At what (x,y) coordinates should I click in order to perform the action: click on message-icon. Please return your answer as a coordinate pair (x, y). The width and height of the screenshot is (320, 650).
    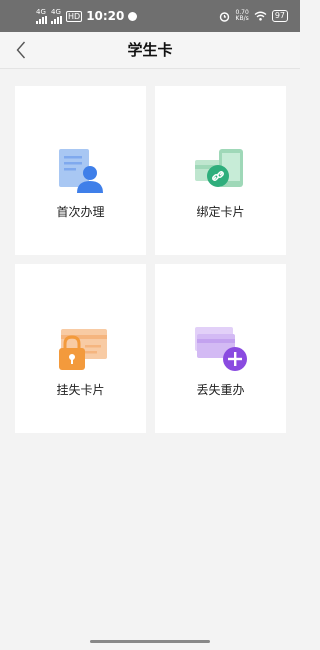
    Looking at the image, I should click on (133, 16).